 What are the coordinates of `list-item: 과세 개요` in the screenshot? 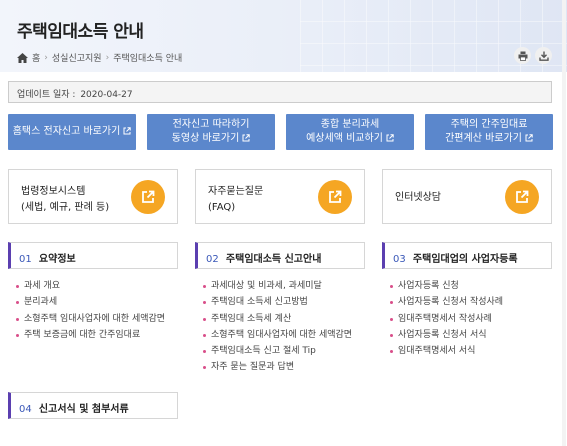 It's located at (89, 286).